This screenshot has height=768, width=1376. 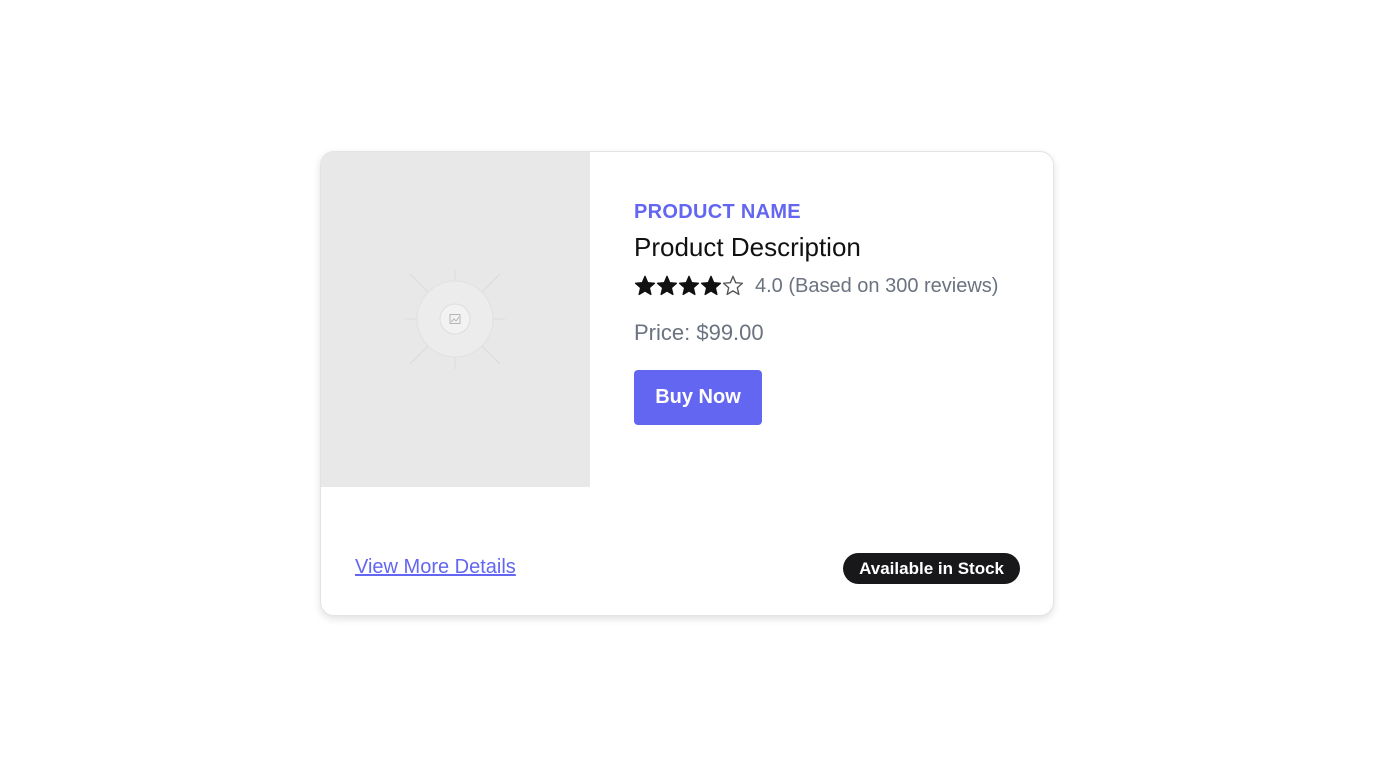 I want to click on view-more-details-link: View More Details, so click(x=435, y=567).